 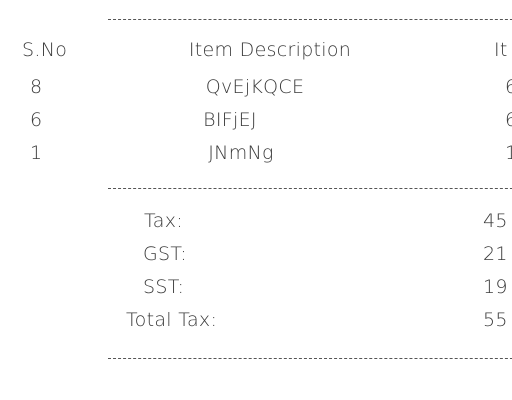 I want to click on item-description: QvEjKQCE, so click(x=255, y=87).